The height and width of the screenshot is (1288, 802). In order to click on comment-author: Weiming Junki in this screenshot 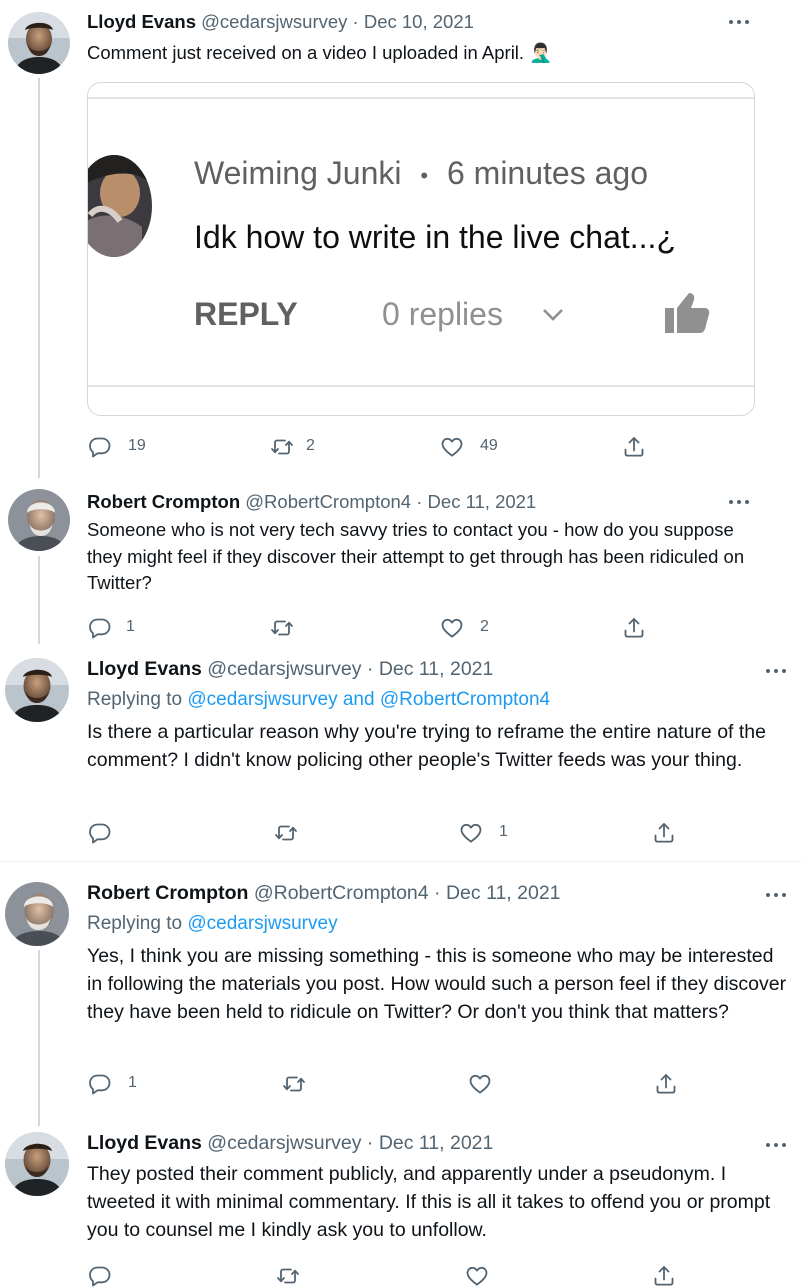, I will do `click(298, 173)`.